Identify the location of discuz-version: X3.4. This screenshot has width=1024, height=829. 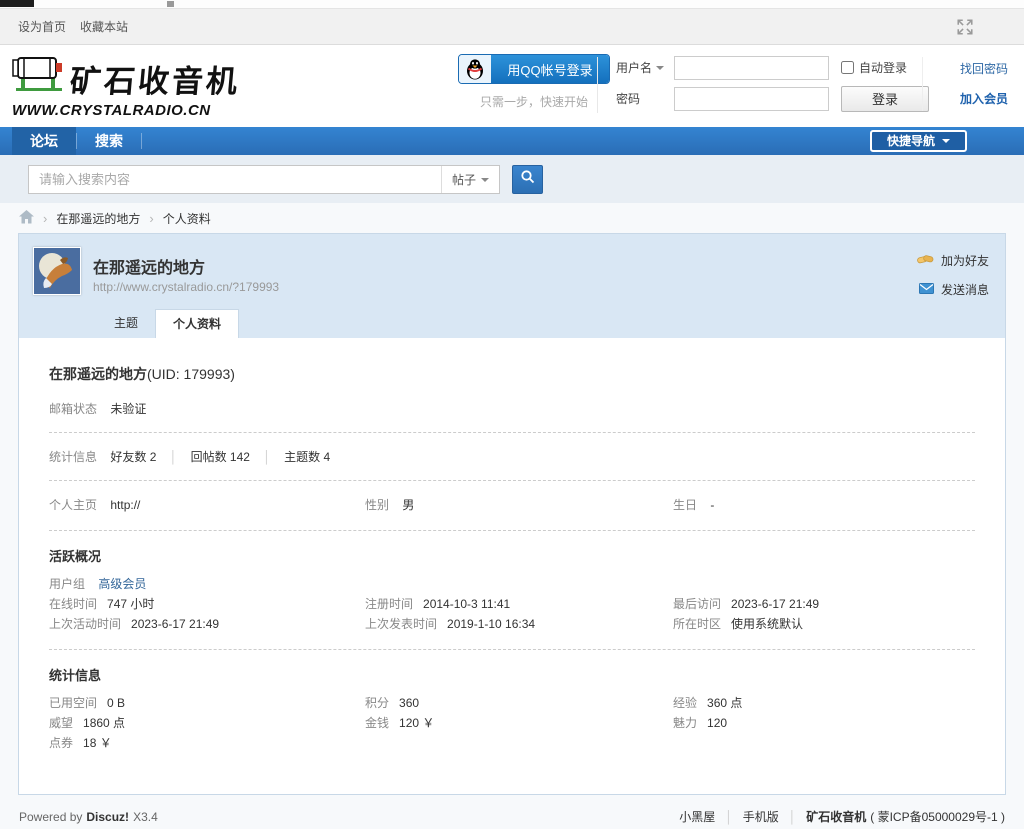
(145, 816).